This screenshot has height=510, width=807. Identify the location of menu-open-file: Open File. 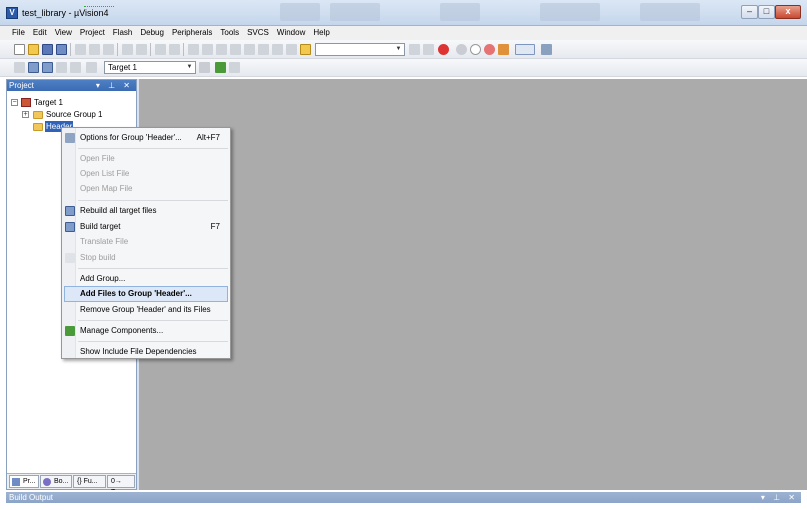
(146, 159).